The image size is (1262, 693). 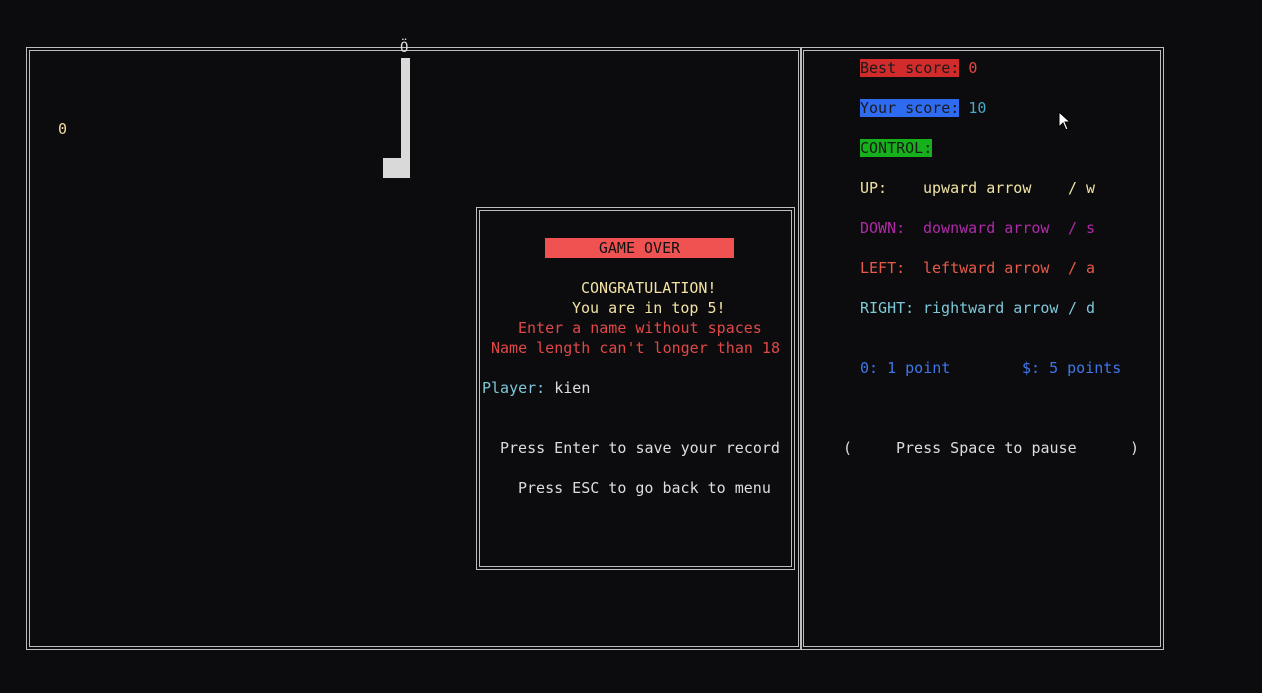 I want to click on snake-body-tail, so click(x=396, y=168).